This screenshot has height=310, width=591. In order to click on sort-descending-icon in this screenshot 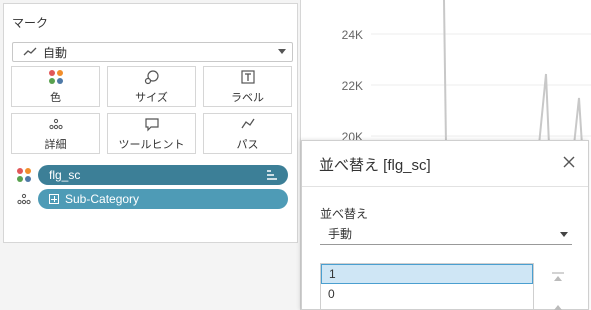, I will do `click(272, 175)`.